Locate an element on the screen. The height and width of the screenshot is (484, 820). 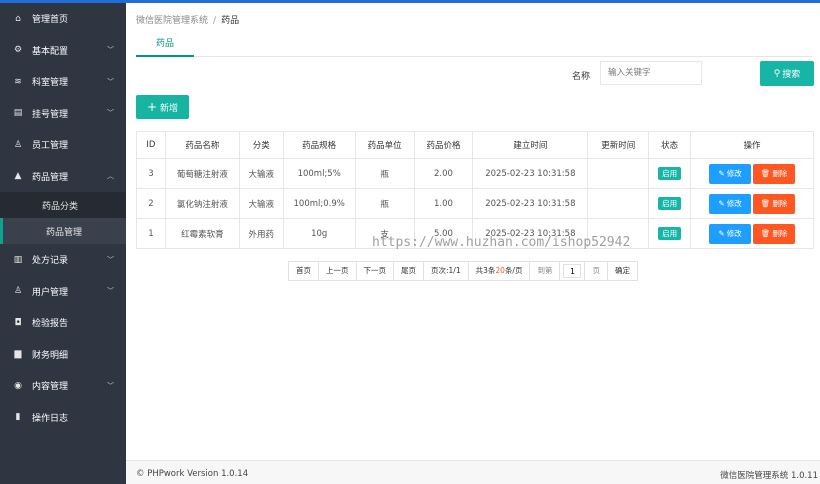
sidebar-item-items3: ▤ 挂号管理 ﹀ is located at coordinates (63, 114).